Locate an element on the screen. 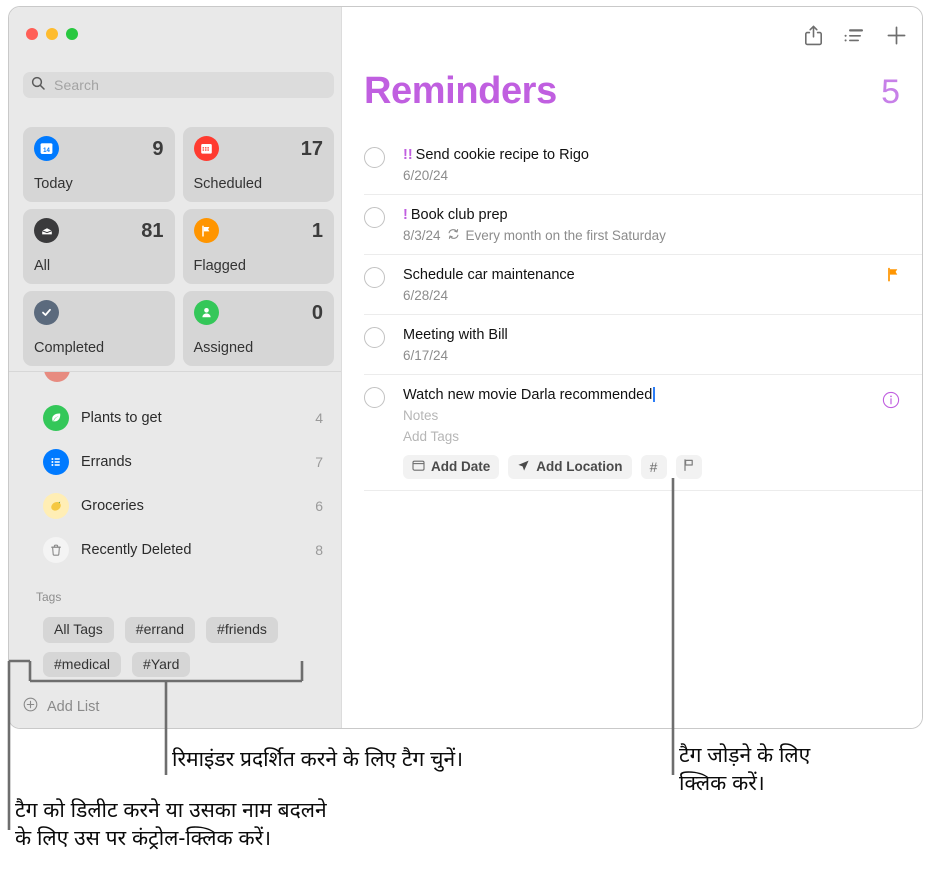  smart-list-completed: Completed is located at coordinates (99, 328).